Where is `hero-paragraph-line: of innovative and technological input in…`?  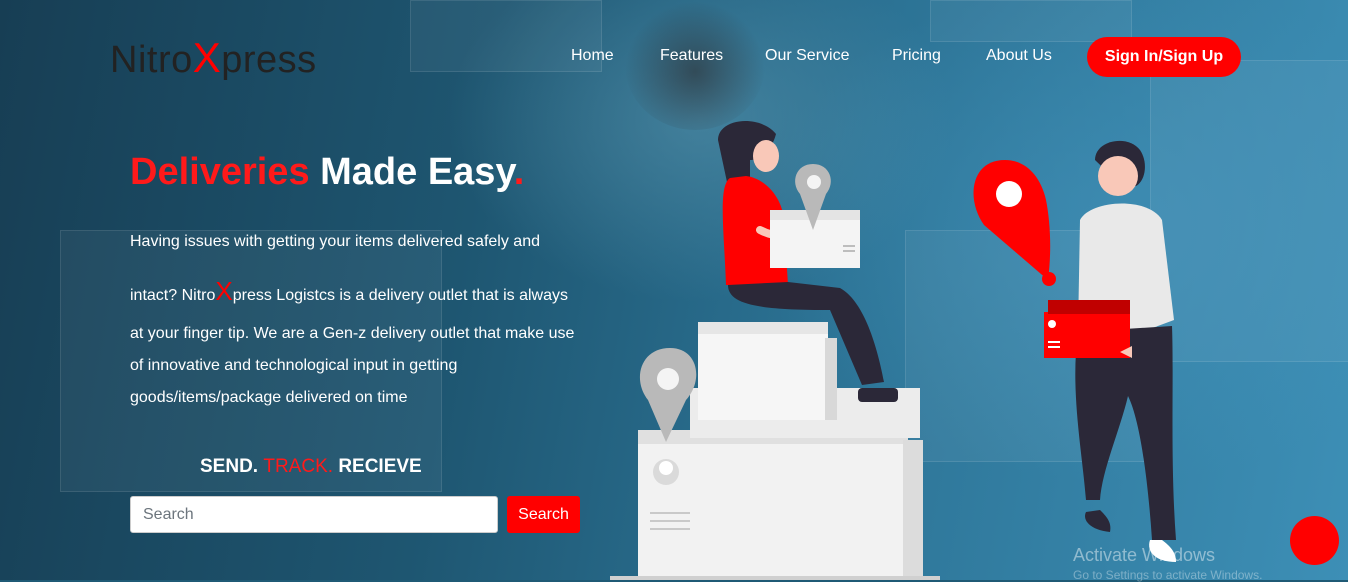
hero-paragraph-line: of innovative and technological input in… is located at coordinates (294, 365).